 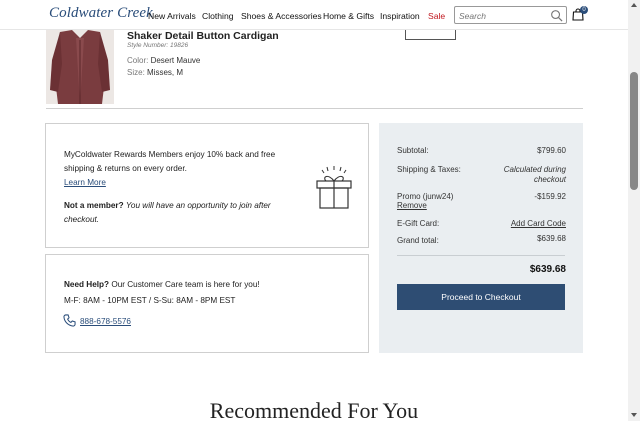 What do you see at coordinates (534, 169) in the screenshot?
I see `shipping-value-line1: Calculated during` at bounding box center [534, 169].